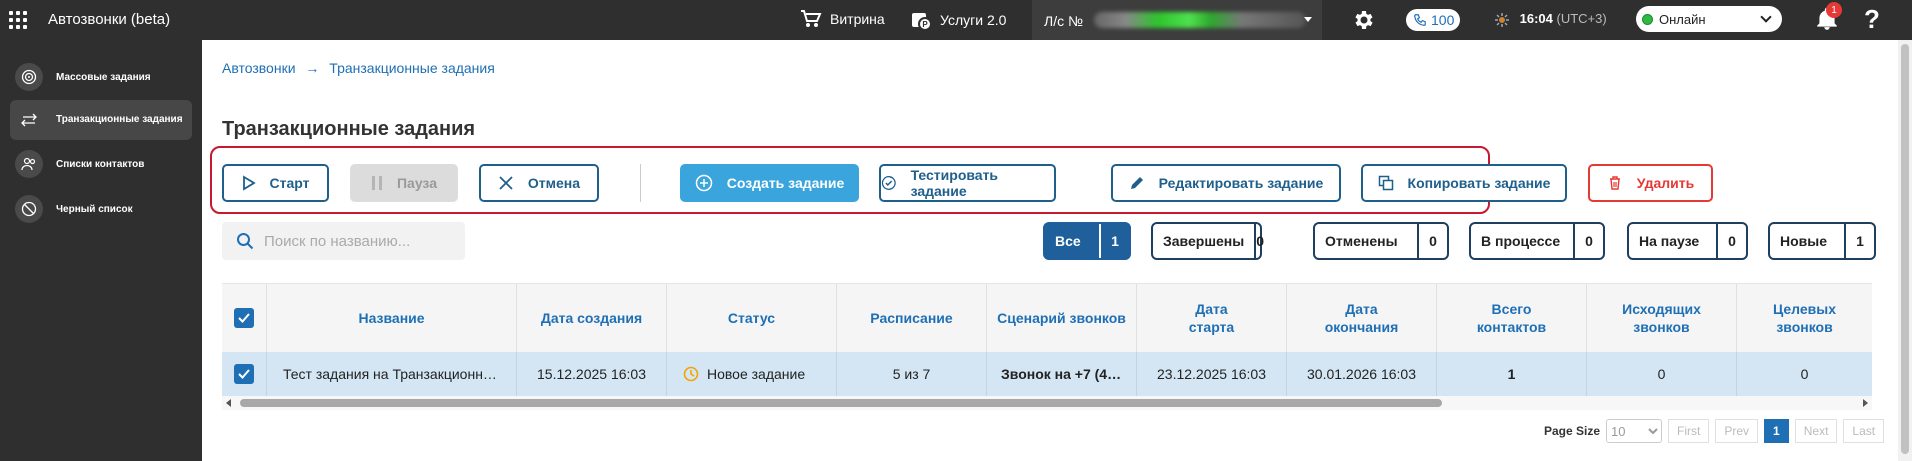 The height and width of the screenshot is (461, 1912). I want to click on check-icon, so click(244, 374).